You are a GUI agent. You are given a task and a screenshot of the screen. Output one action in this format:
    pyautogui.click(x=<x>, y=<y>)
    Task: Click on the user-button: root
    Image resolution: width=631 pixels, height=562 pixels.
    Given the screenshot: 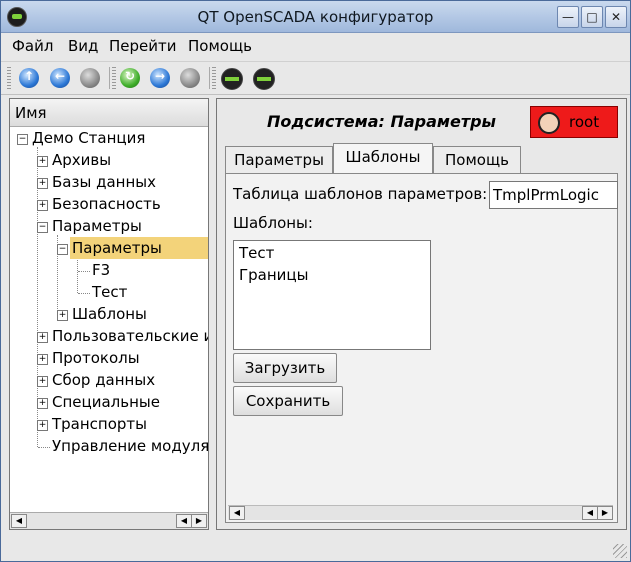 What is the action you would take?
    pyautogui.click(x=574, y=122)
    